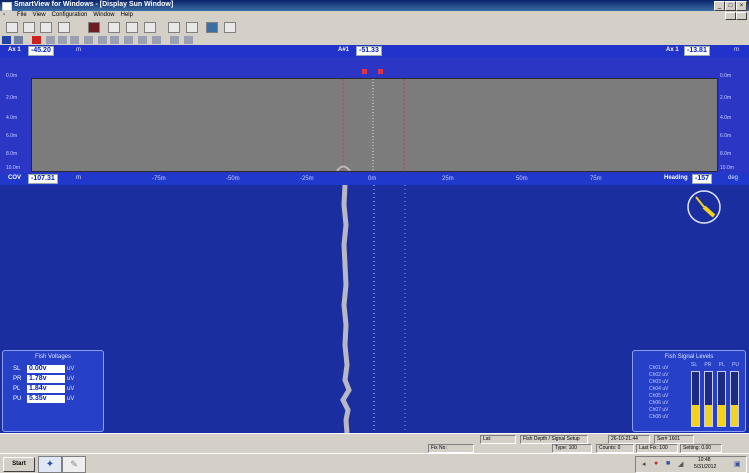  I want to click on display-icon, so click(114, 27).